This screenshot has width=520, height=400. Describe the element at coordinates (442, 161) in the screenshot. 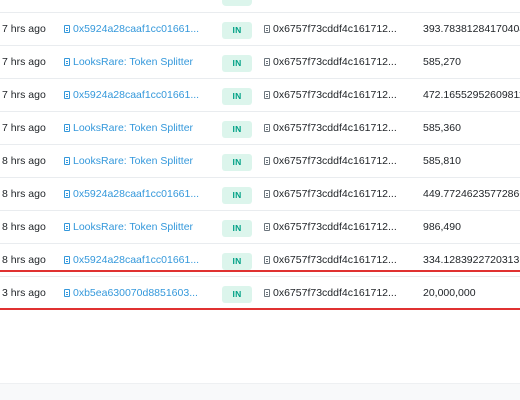

I see `quantity-cell: 585,810` at that location.